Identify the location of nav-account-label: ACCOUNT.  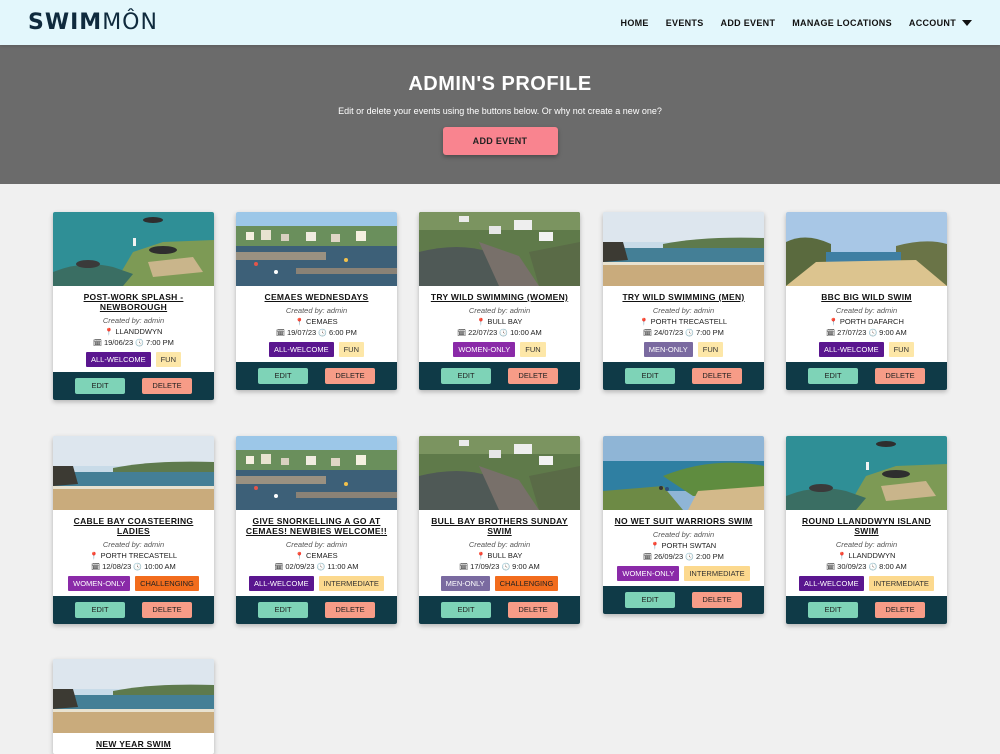
(932, 22).